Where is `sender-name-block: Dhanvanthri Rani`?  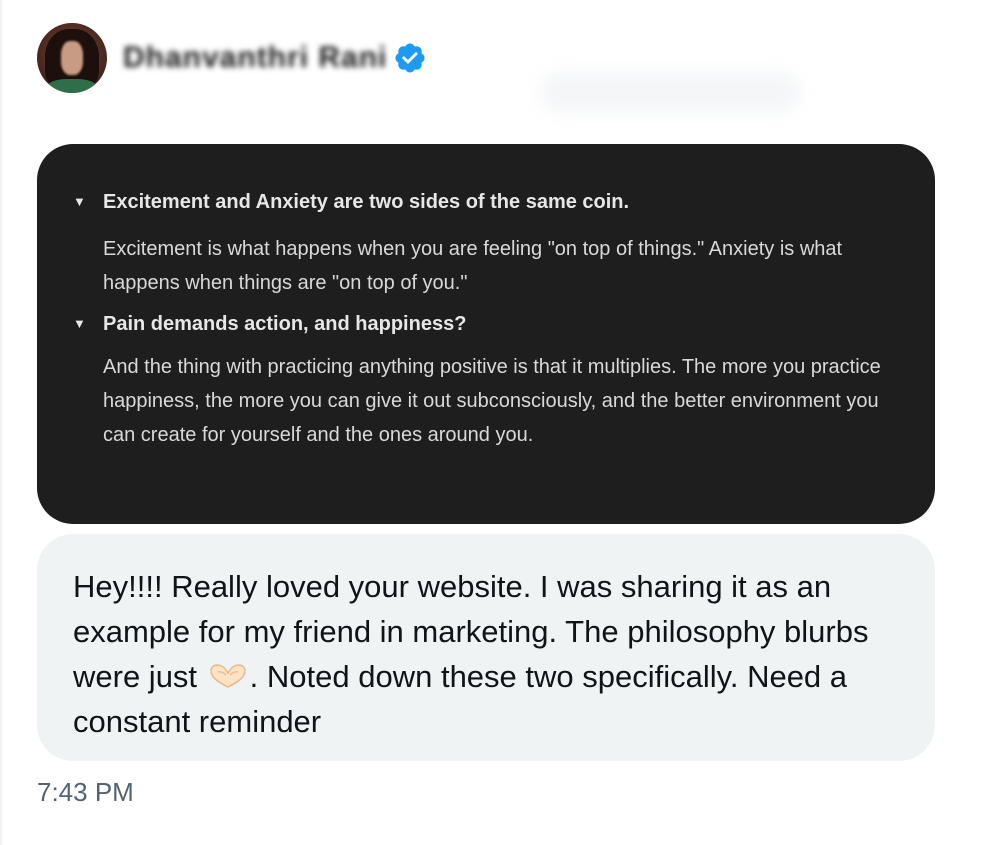 sender-name-block: Dhanvanthri Rani is located at coordinates (275, 58).